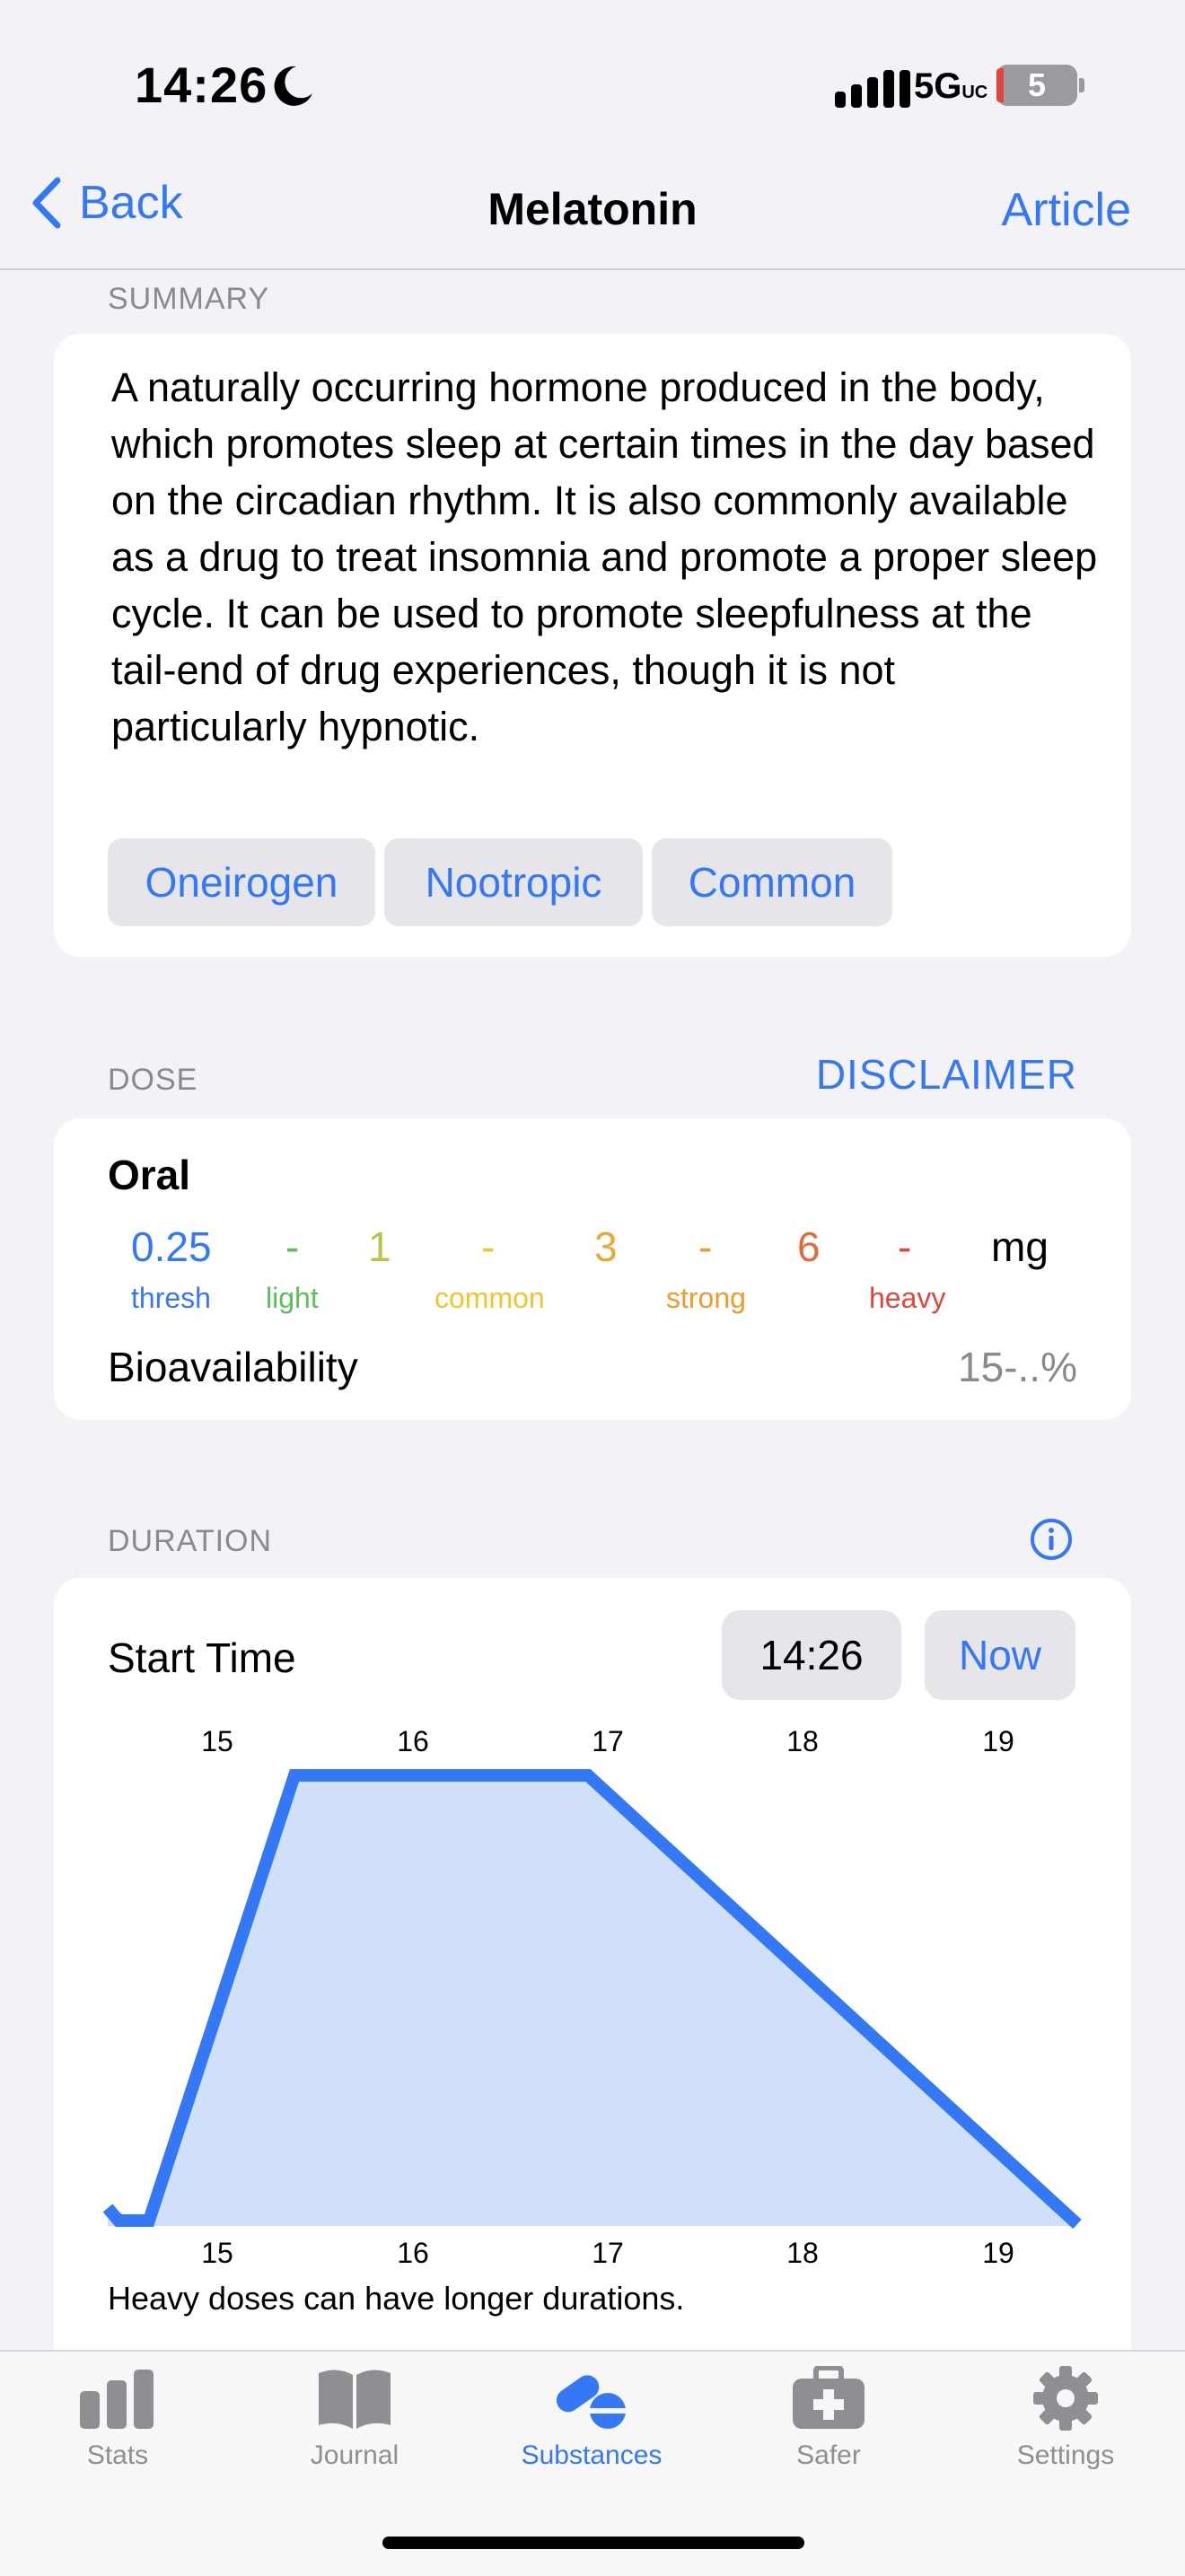 The width and height of the screenshot is (1185, 2576). What do you see at coordinates (608, 1741) in the screenshot?
I see `hour-tick-top: 17` at bounding box center [608, 1741].